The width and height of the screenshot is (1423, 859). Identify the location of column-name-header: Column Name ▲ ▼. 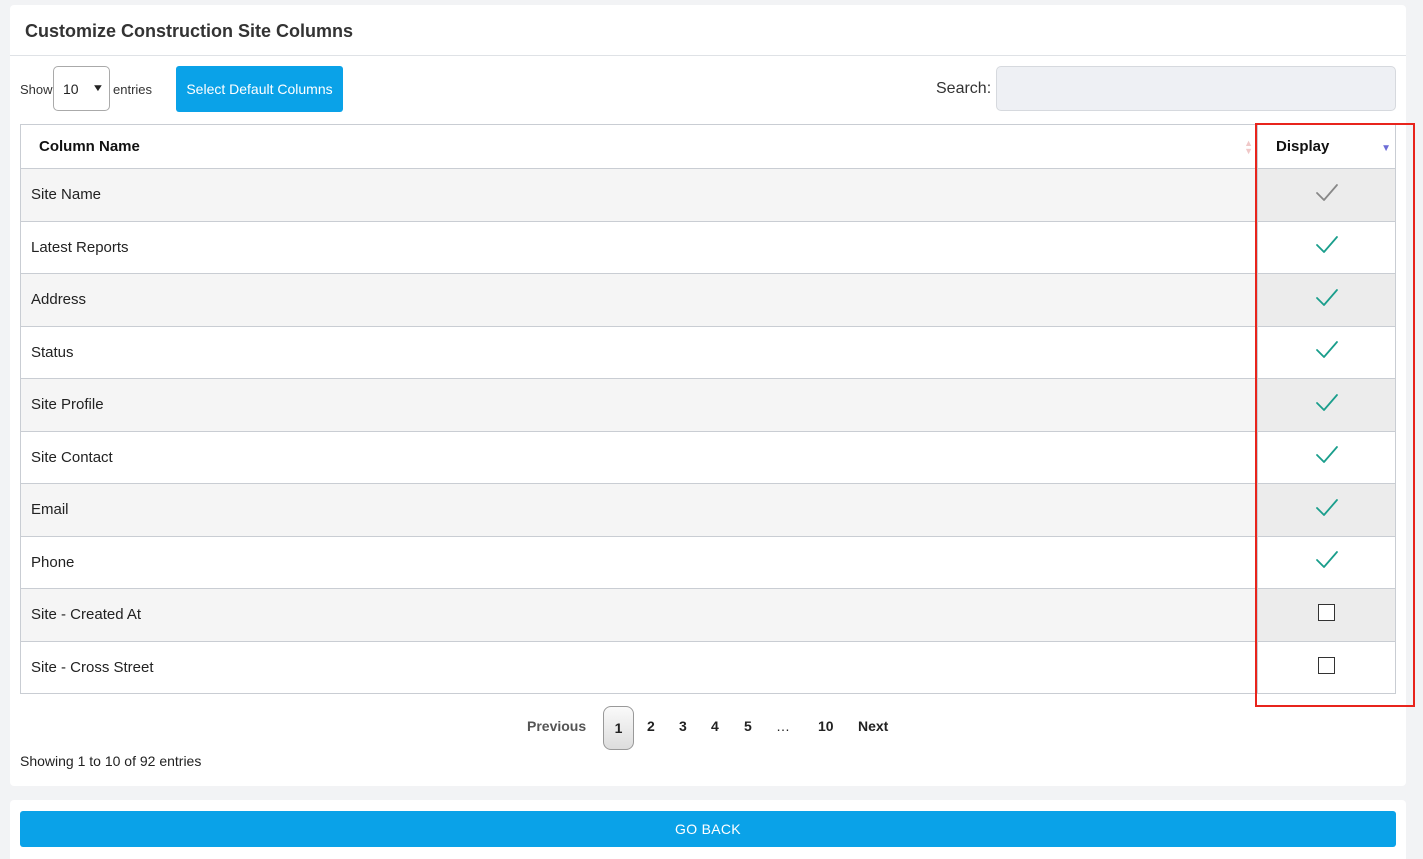
(639, 146).